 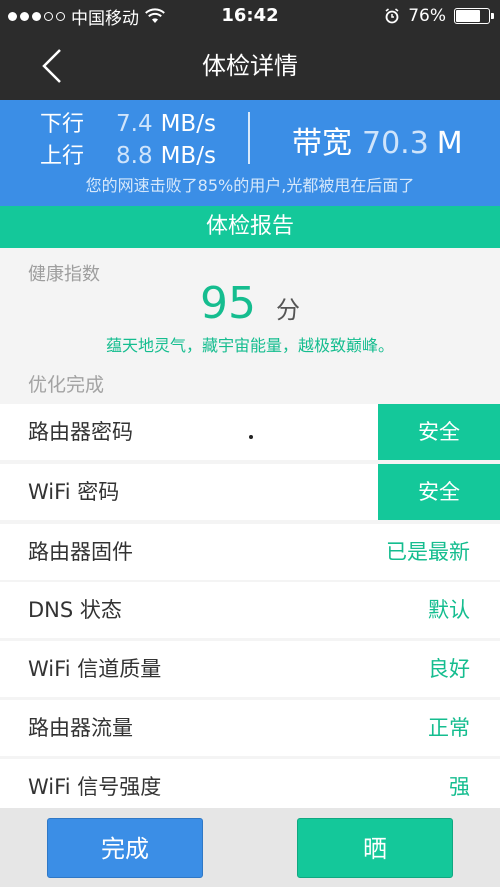 What do you see at coordinates (449, 610) in the screenshot?
I see `check-item-status: 默认` at bounding box center [449, 610].